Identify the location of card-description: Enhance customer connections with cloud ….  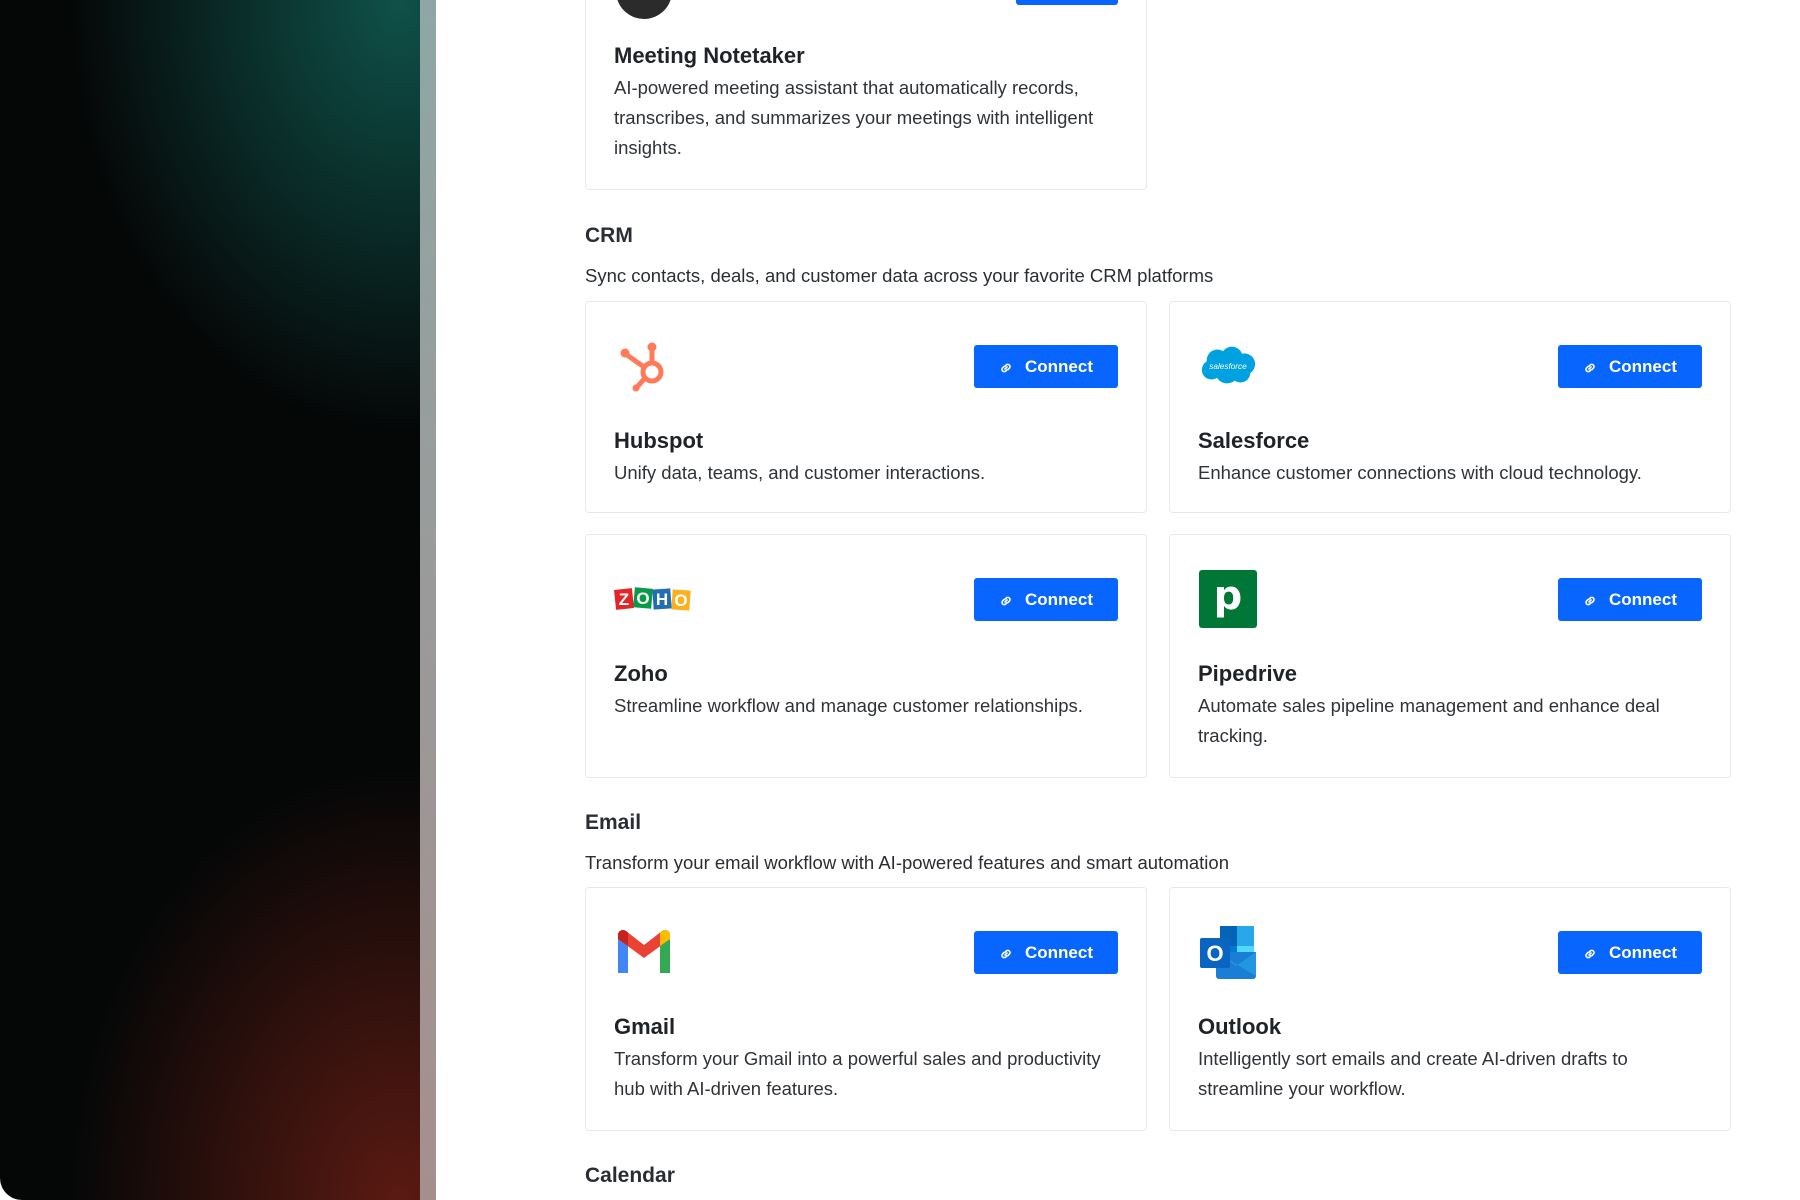
(1420, 472).